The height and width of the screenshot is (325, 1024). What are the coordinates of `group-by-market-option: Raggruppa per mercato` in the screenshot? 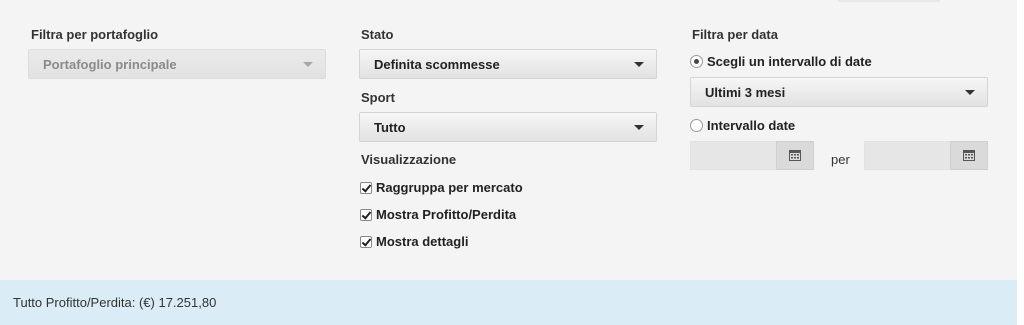 It's located at (441, 187).